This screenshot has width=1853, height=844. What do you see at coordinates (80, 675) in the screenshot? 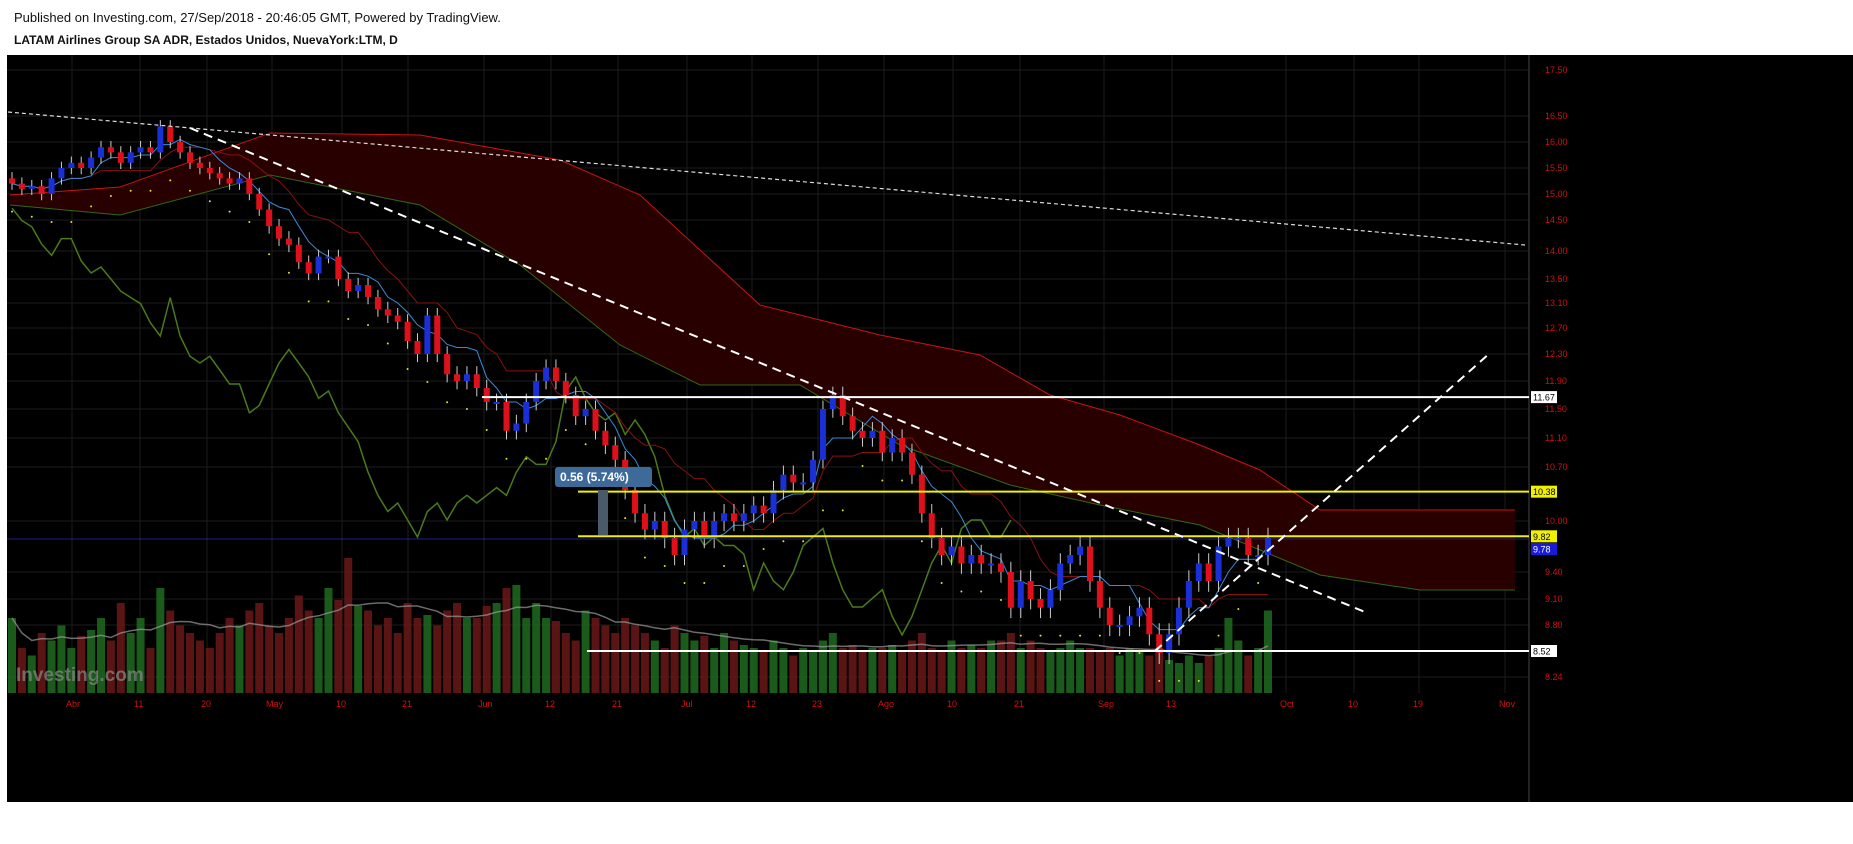
I see `watermark-logo: Investing.com` at bounding box center [80, 675].